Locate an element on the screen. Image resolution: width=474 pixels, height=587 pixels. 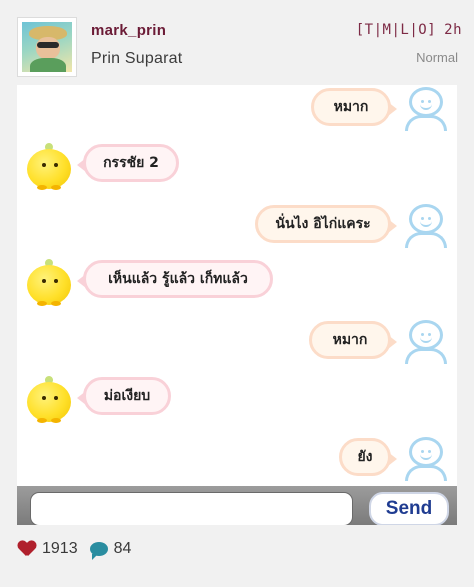
nav-links: [ T | M | L | O ] 2h is located at coordinates (409, 30).